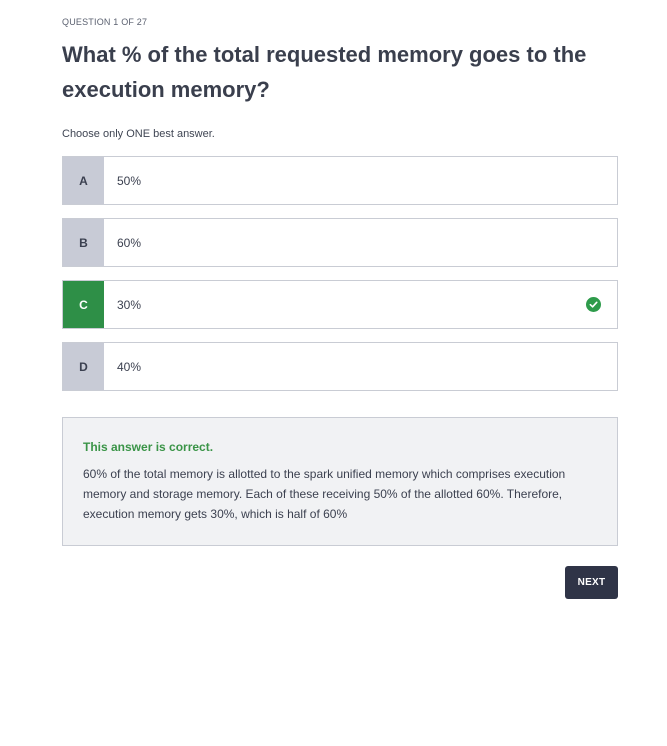  Describe the element at coordinates (148, 447) in the screenshot. I see `feedback-status: This answer is correct.` at that location.